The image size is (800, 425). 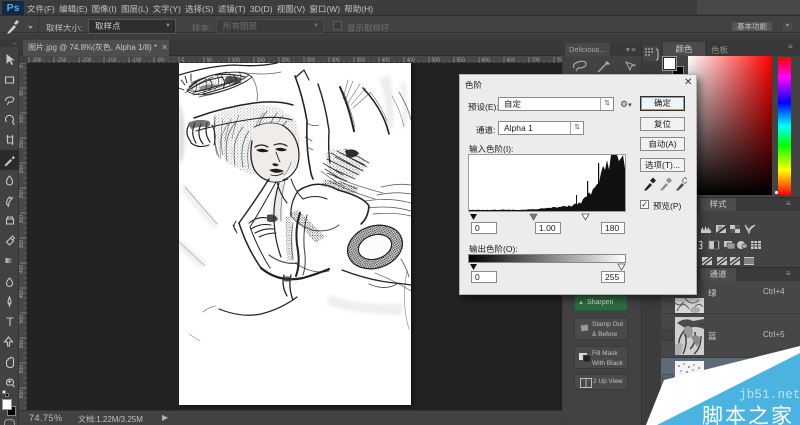 I want to click on svg-text: -150, so click(x=112, y=61).